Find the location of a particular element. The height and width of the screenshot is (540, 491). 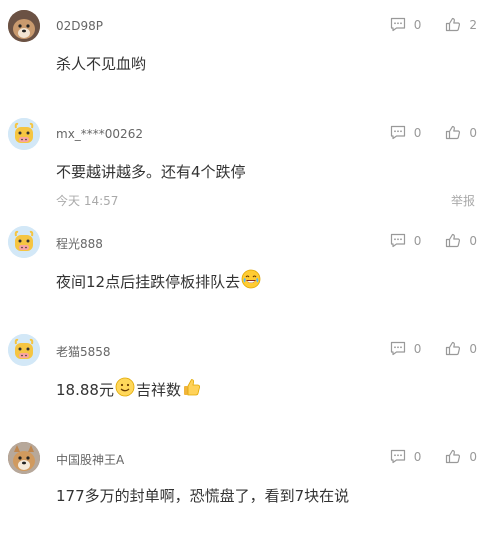

like-button: 2 is located at coordinates (461, 24).